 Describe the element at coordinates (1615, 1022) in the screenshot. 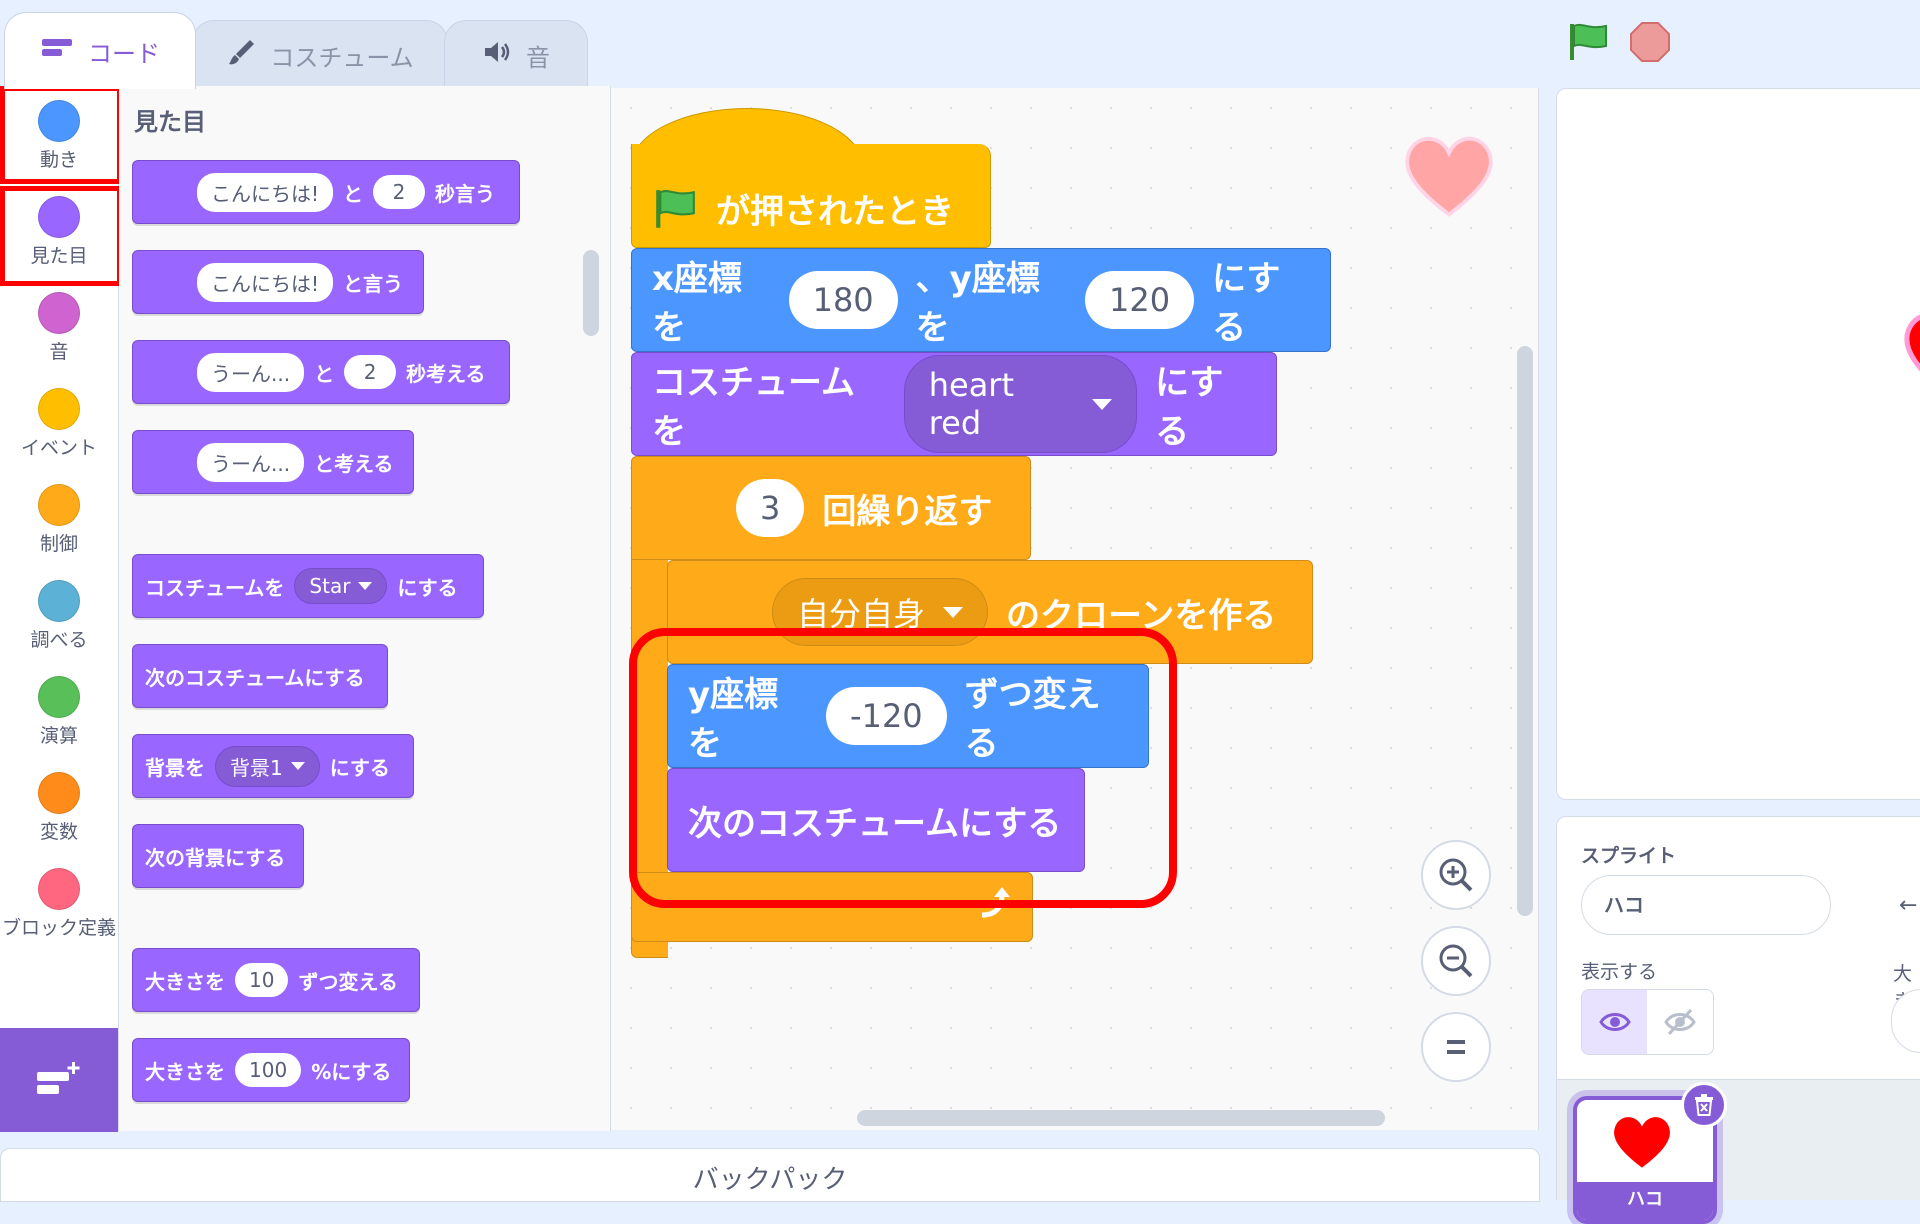

I see `show-sprite-button` at that location.